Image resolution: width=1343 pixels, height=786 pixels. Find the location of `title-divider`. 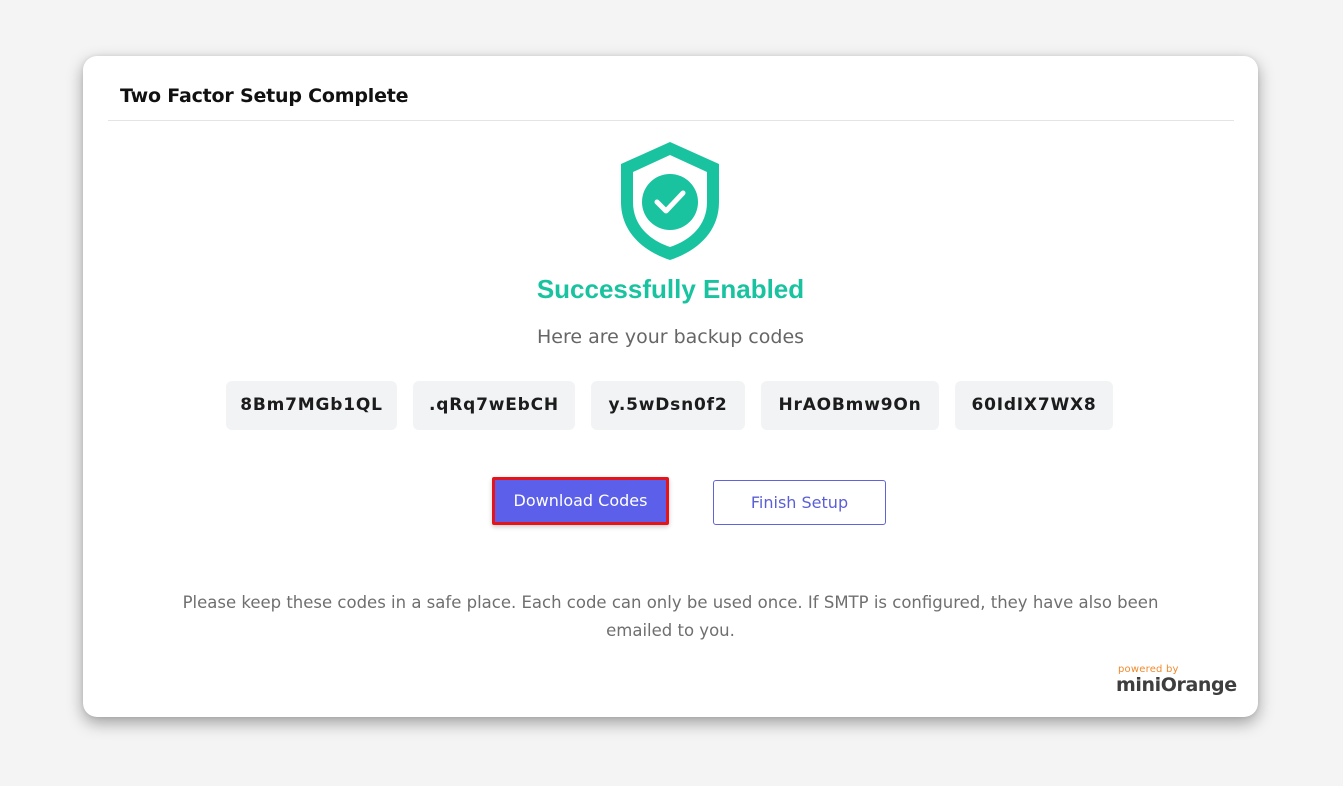

title-divider is located at coordinates (671, 120).